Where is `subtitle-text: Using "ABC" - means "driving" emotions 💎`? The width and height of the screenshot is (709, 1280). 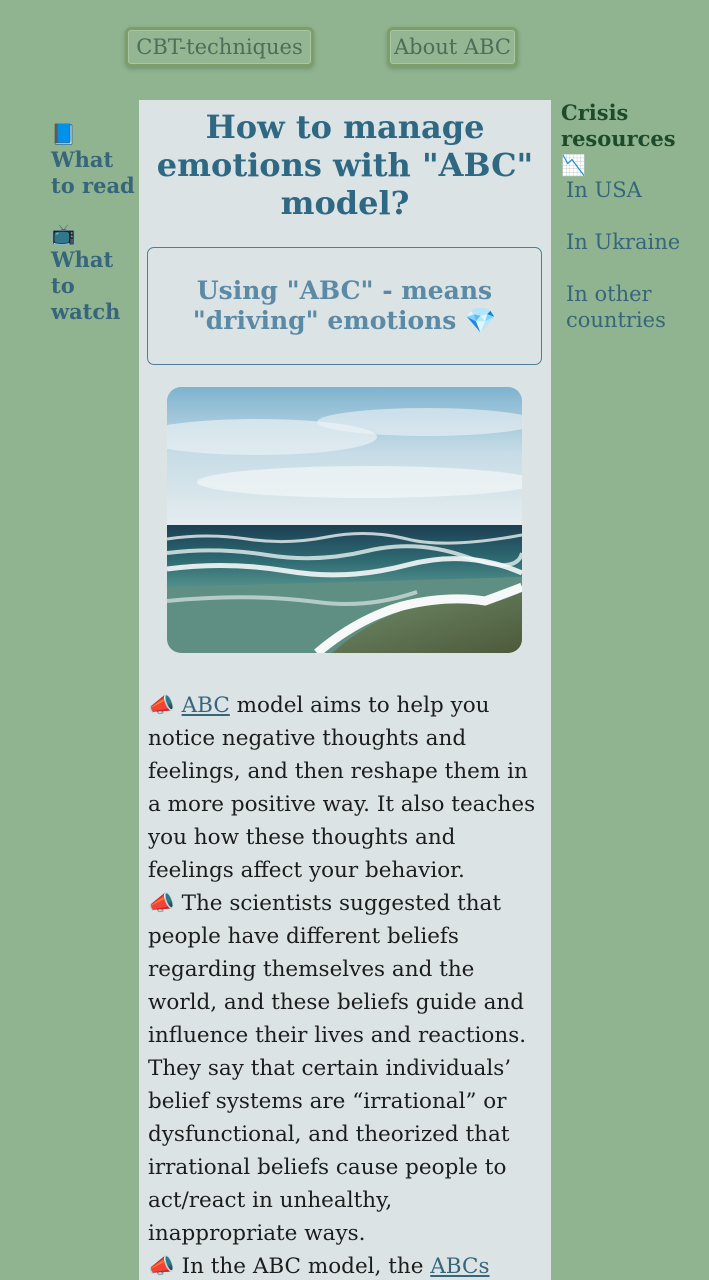
subtitle-text: Using "ABC" - means "driving" emotions 💎 is located at coordinates (344, 305).